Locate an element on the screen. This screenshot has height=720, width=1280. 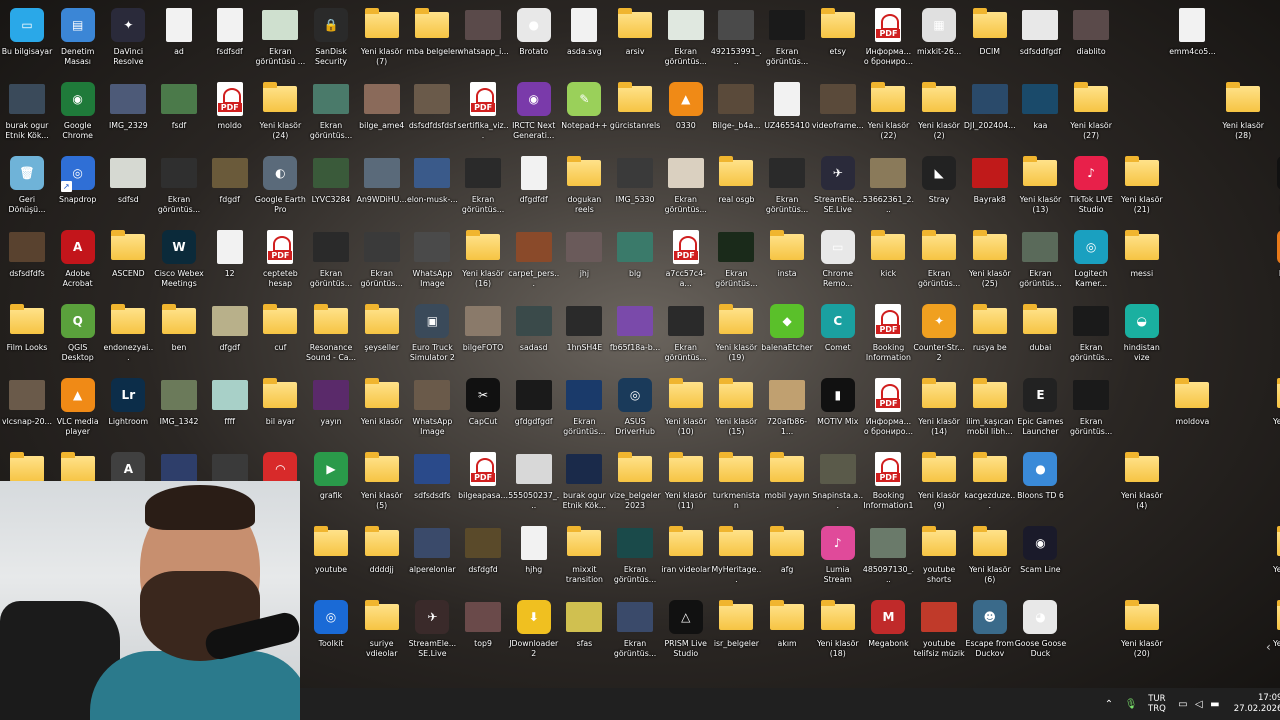
desktop-icon: ddddjj is located at coordinates (382, 559).